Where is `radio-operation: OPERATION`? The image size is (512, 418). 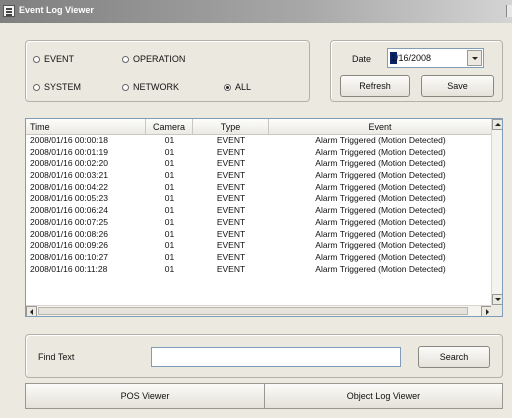 radio-operation: OPERATION is located at coordinates (153, 59).